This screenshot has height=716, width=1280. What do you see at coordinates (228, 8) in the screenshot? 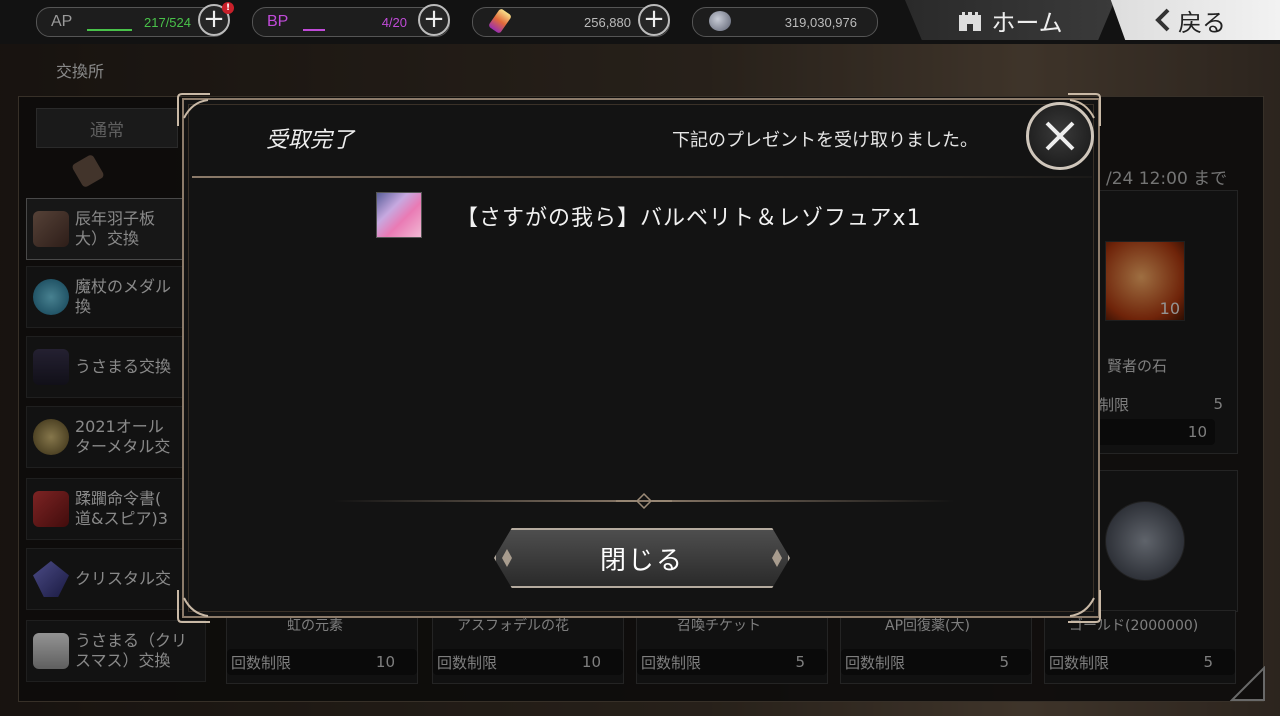
I see `alert-badge: !` at bounding box center [228, 8].